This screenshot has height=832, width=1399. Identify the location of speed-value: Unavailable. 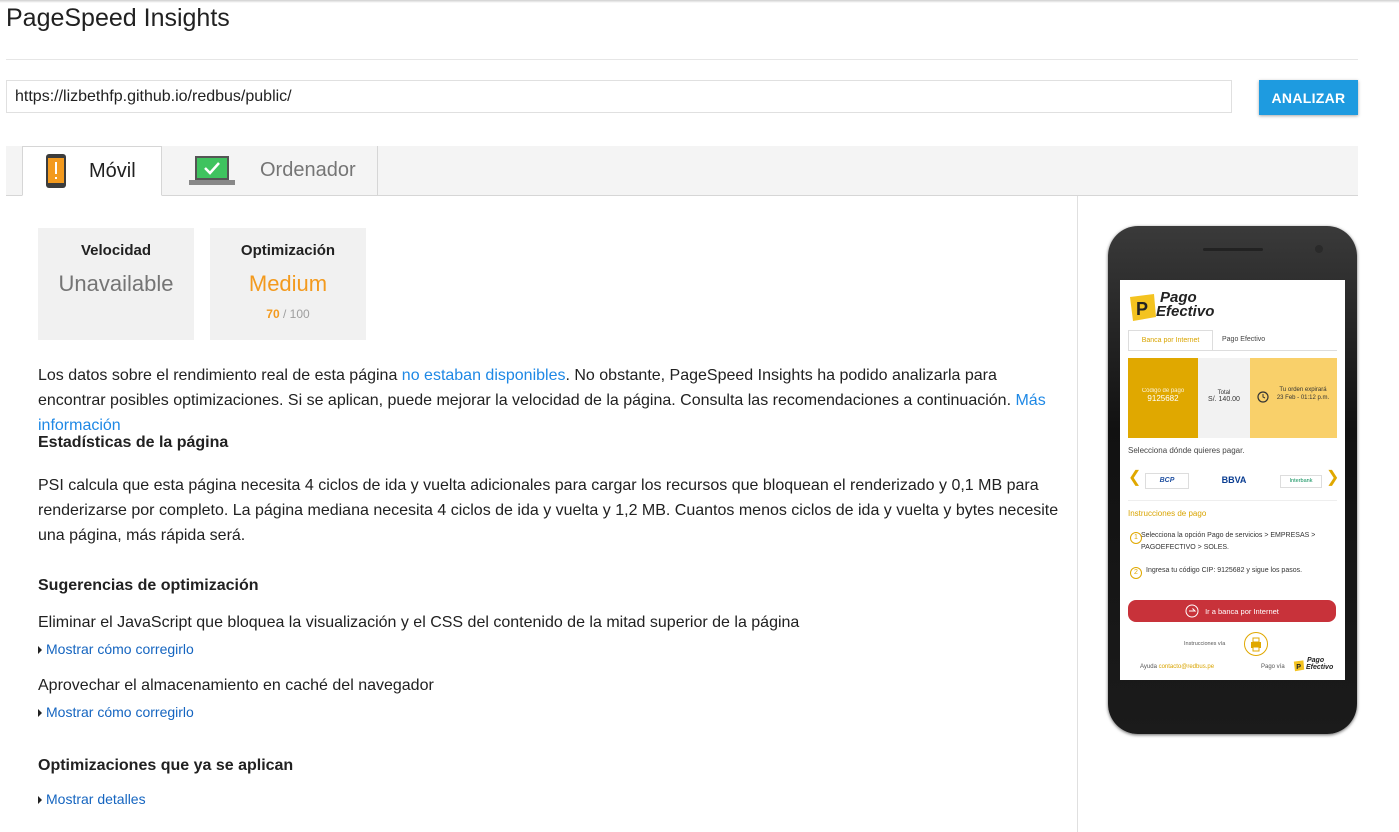
(116, 283).